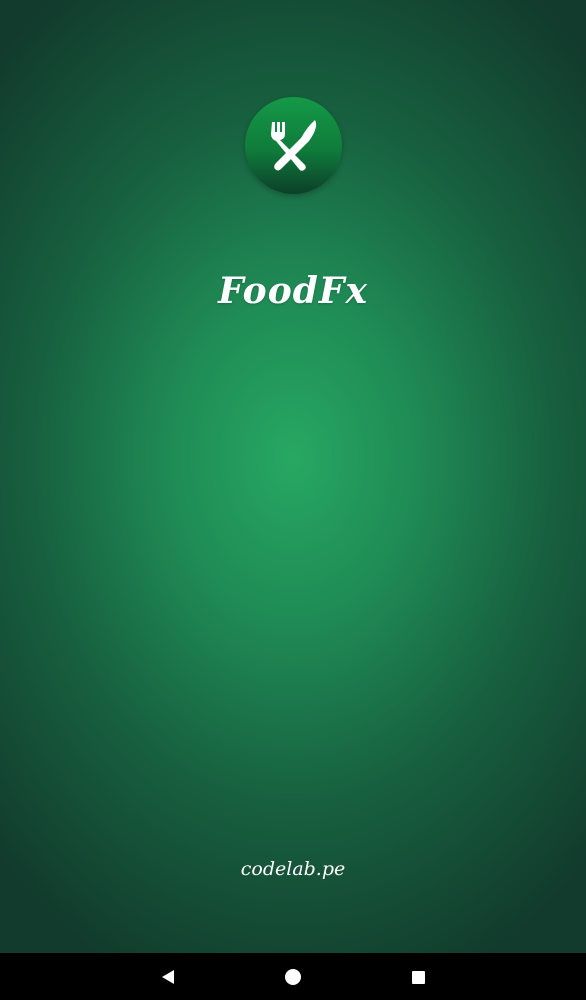  I want to click on nav-recents-button, so click(418, 977).